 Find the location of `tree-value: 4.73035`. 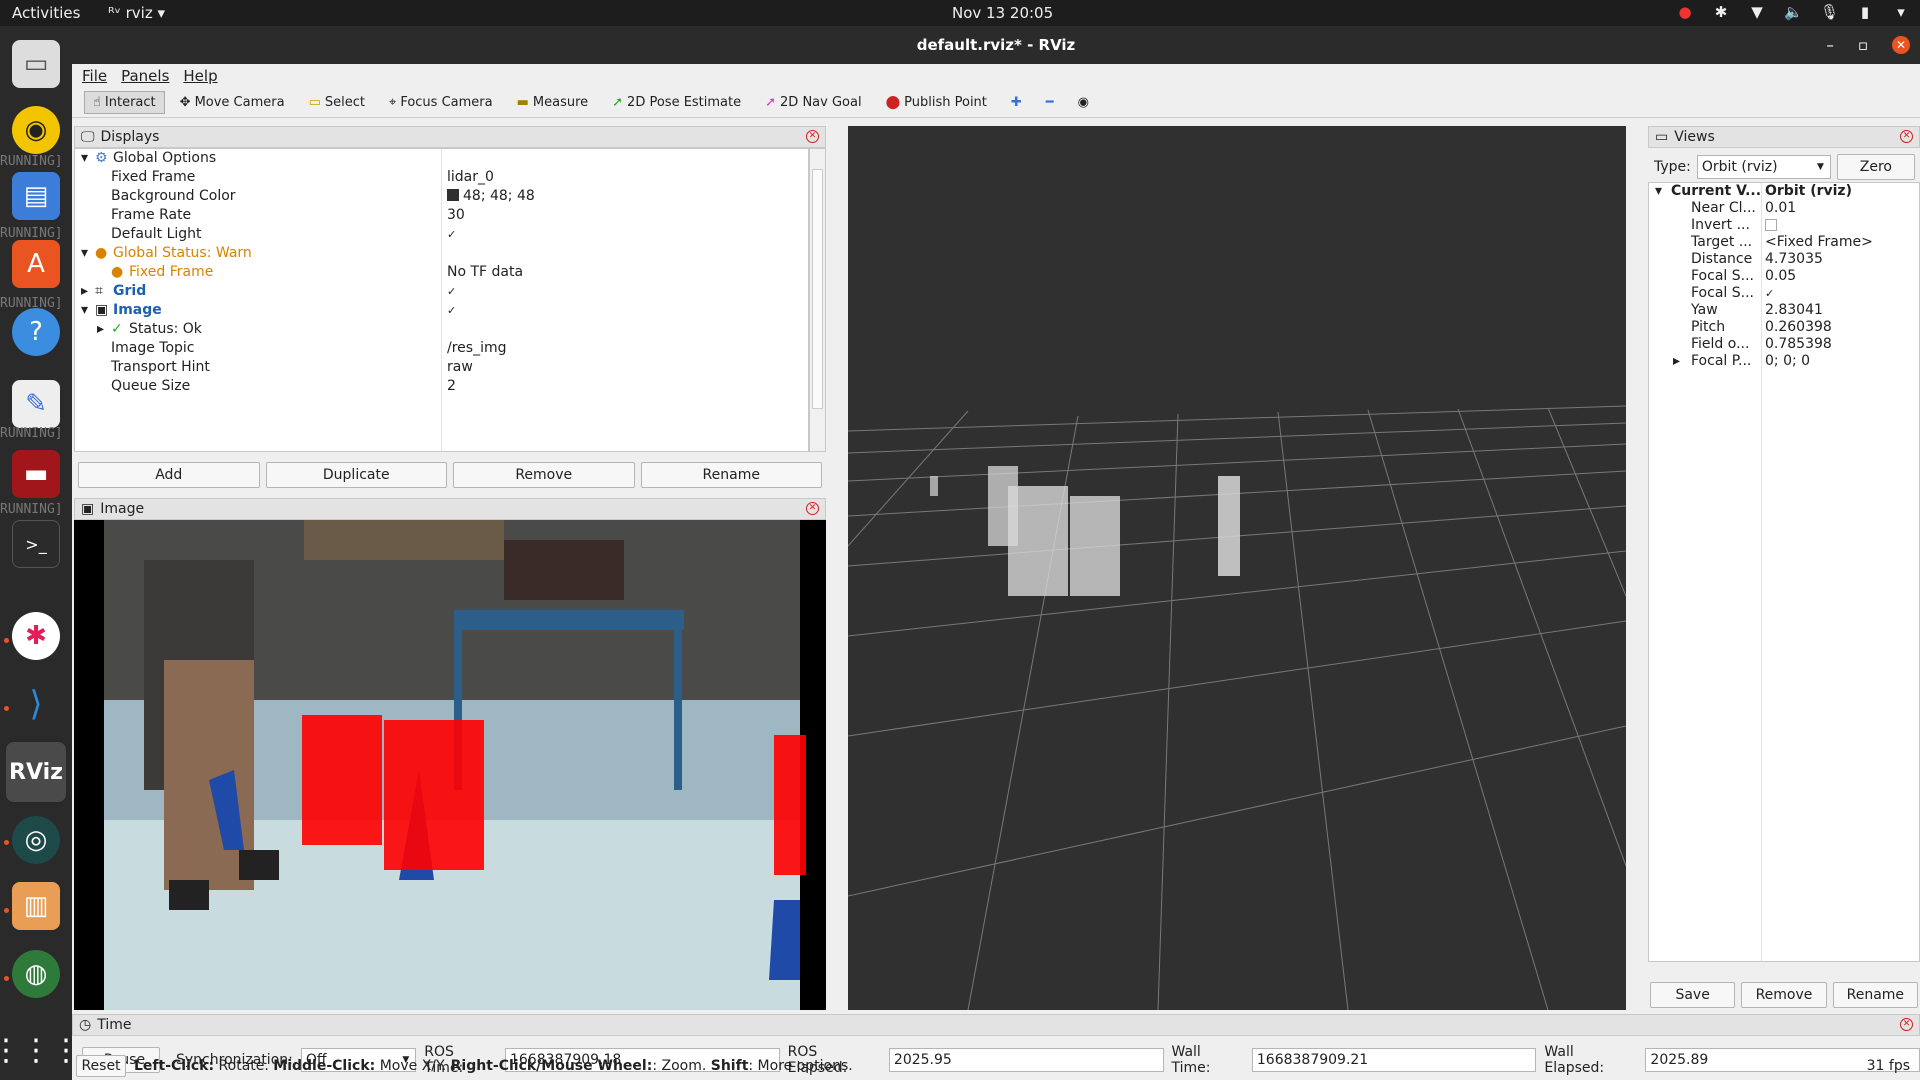

tree-value: 4.73035 is located at coordinates (1794, 259).